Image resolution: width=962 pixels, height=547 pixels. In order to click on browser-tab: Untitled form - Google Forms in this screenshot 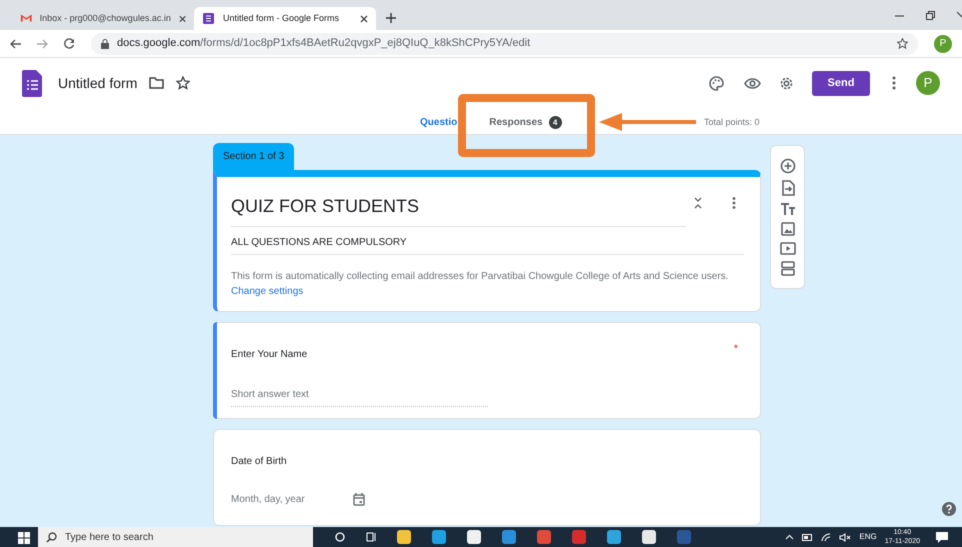, I will do `click(285, 18)`.